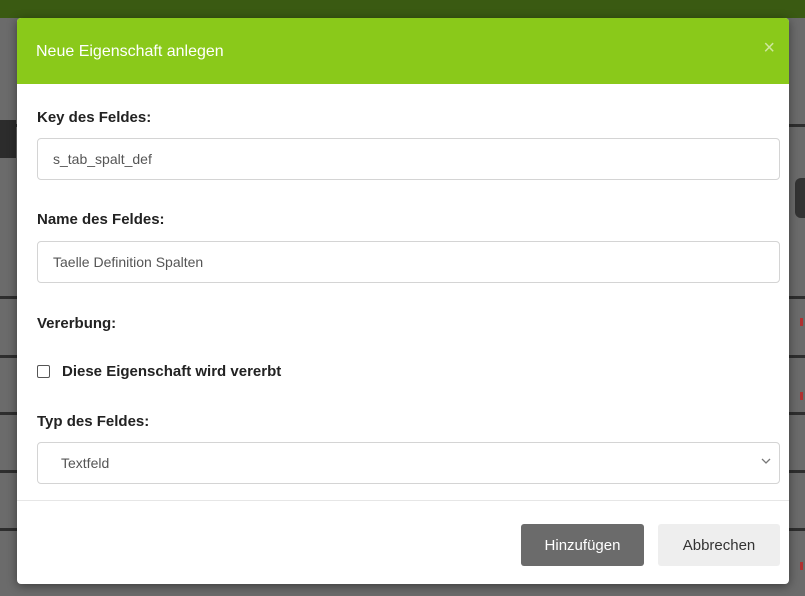 The height and width of the screenshot is (596, 805). What do you see at coordinates (402, 9) in the screenshot?
I see `background-topbar` at bounding box center [402, 9].